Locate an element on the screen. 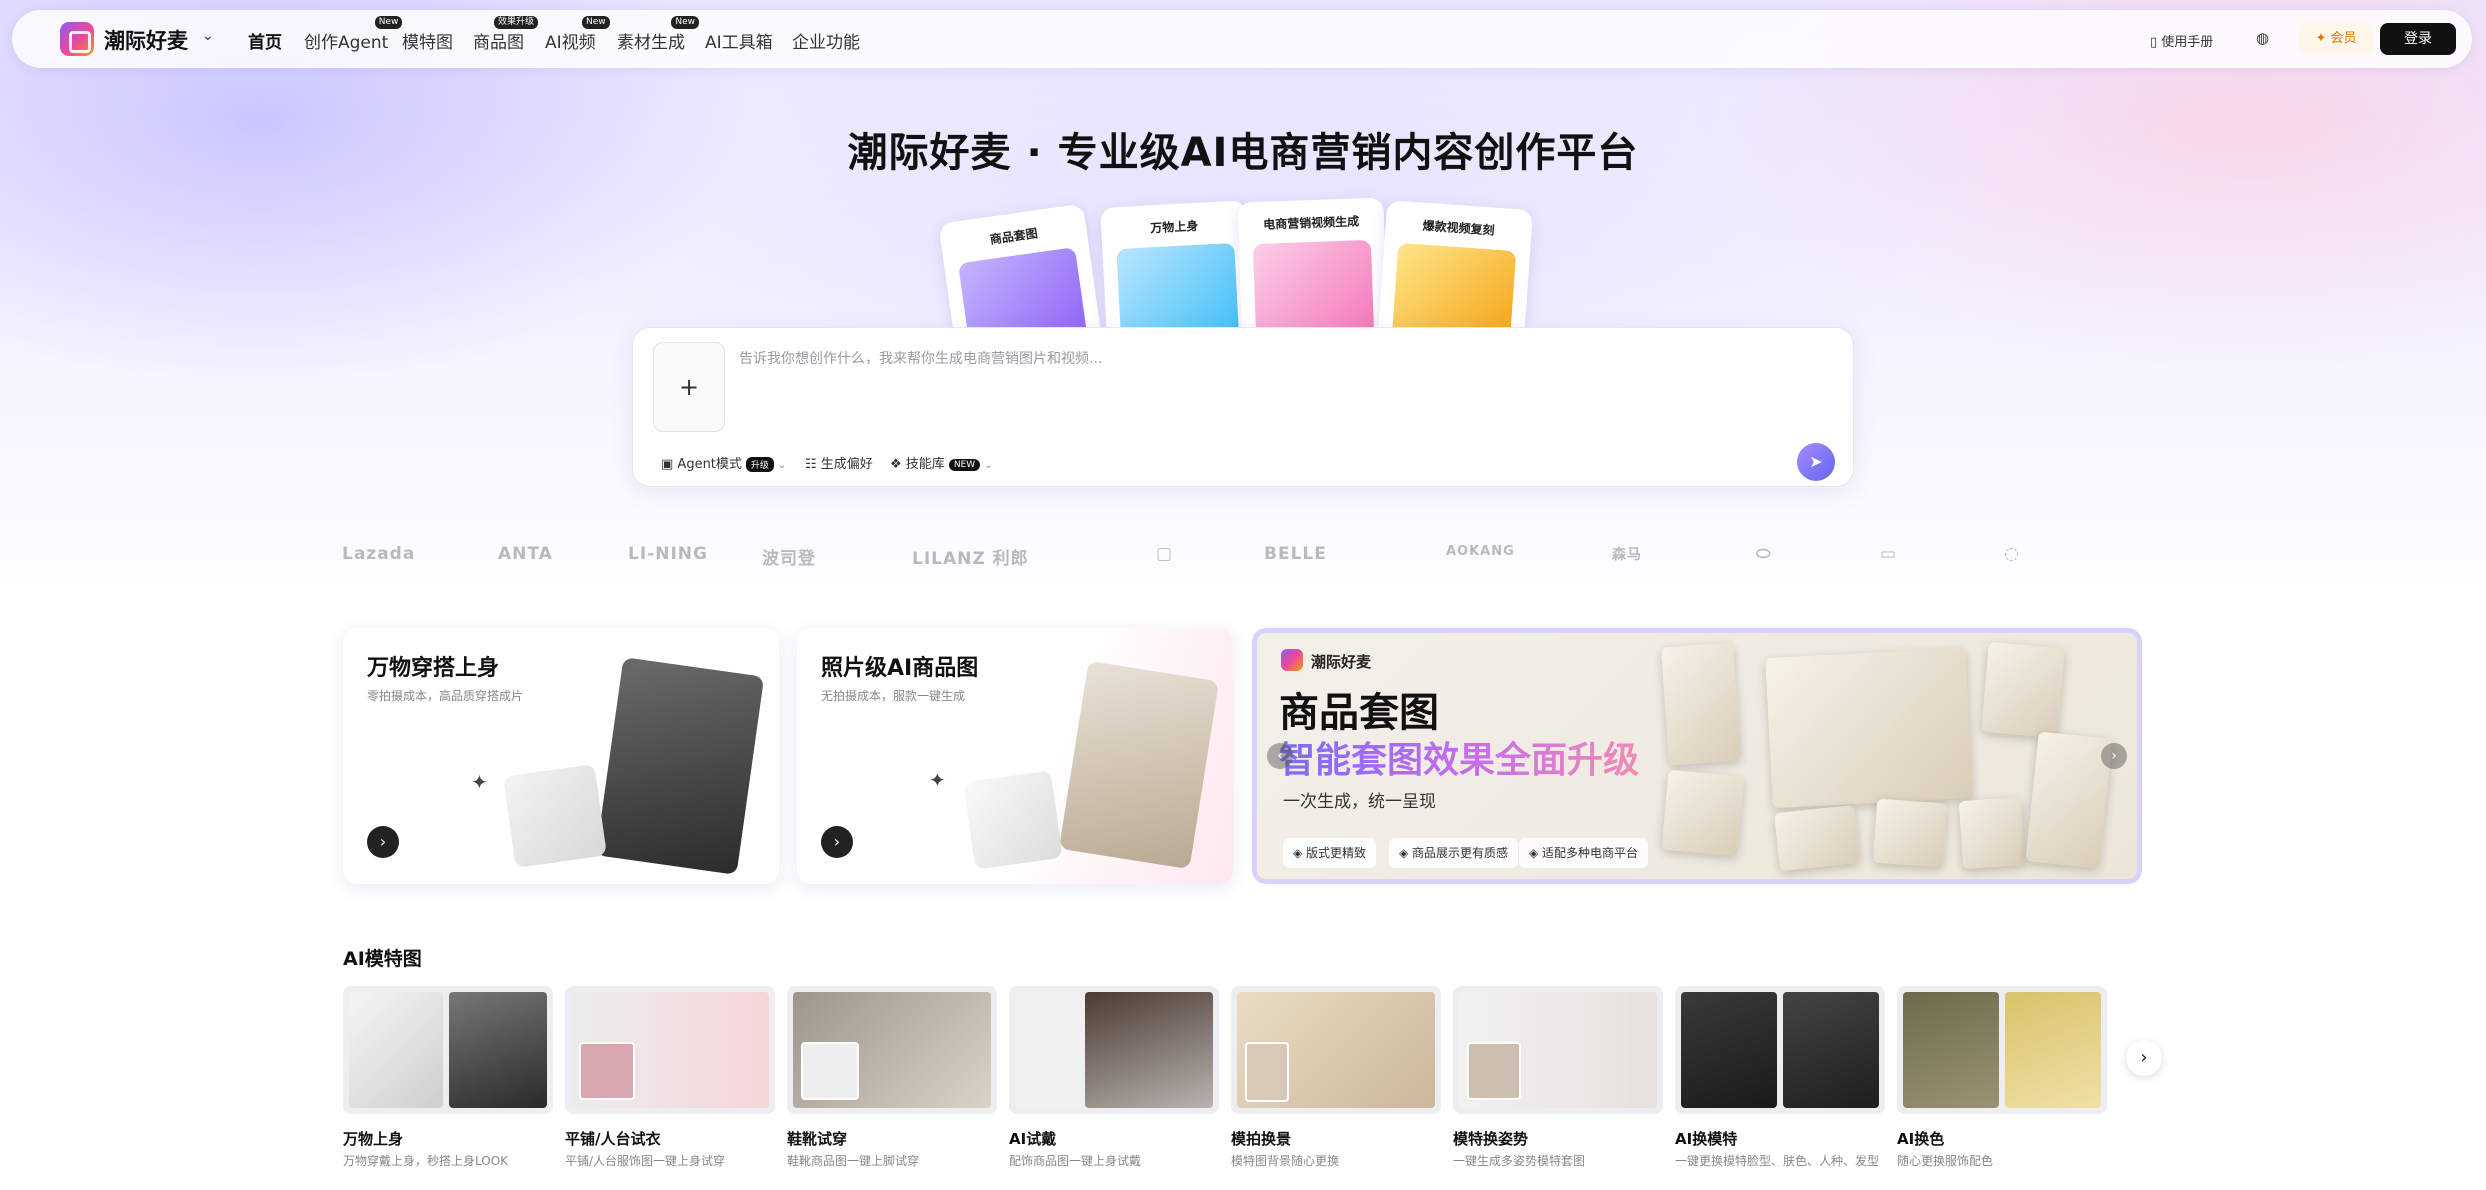 This screenshot has width=2486, height=1190. send-button: ➤ is located at coordinates (1816, 462).